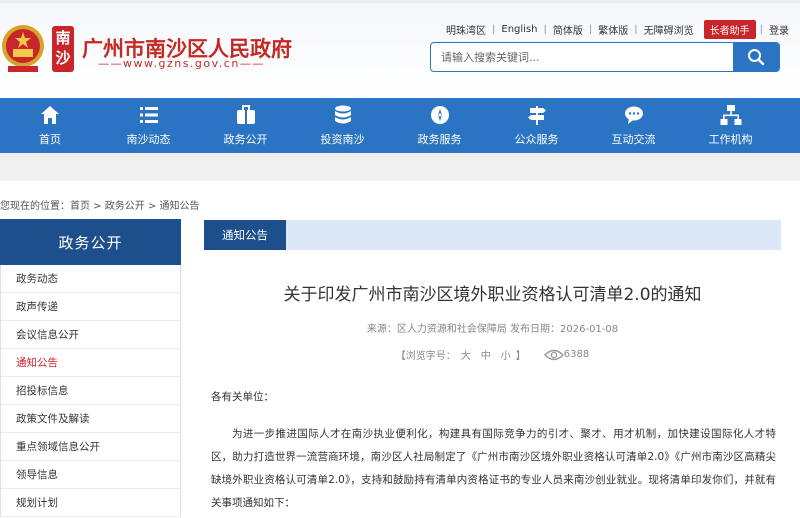  Describe the element at coordinates (181, 63) in the screenshot. I see `site-url: ——www.gzns.gov.cn——` at that location.